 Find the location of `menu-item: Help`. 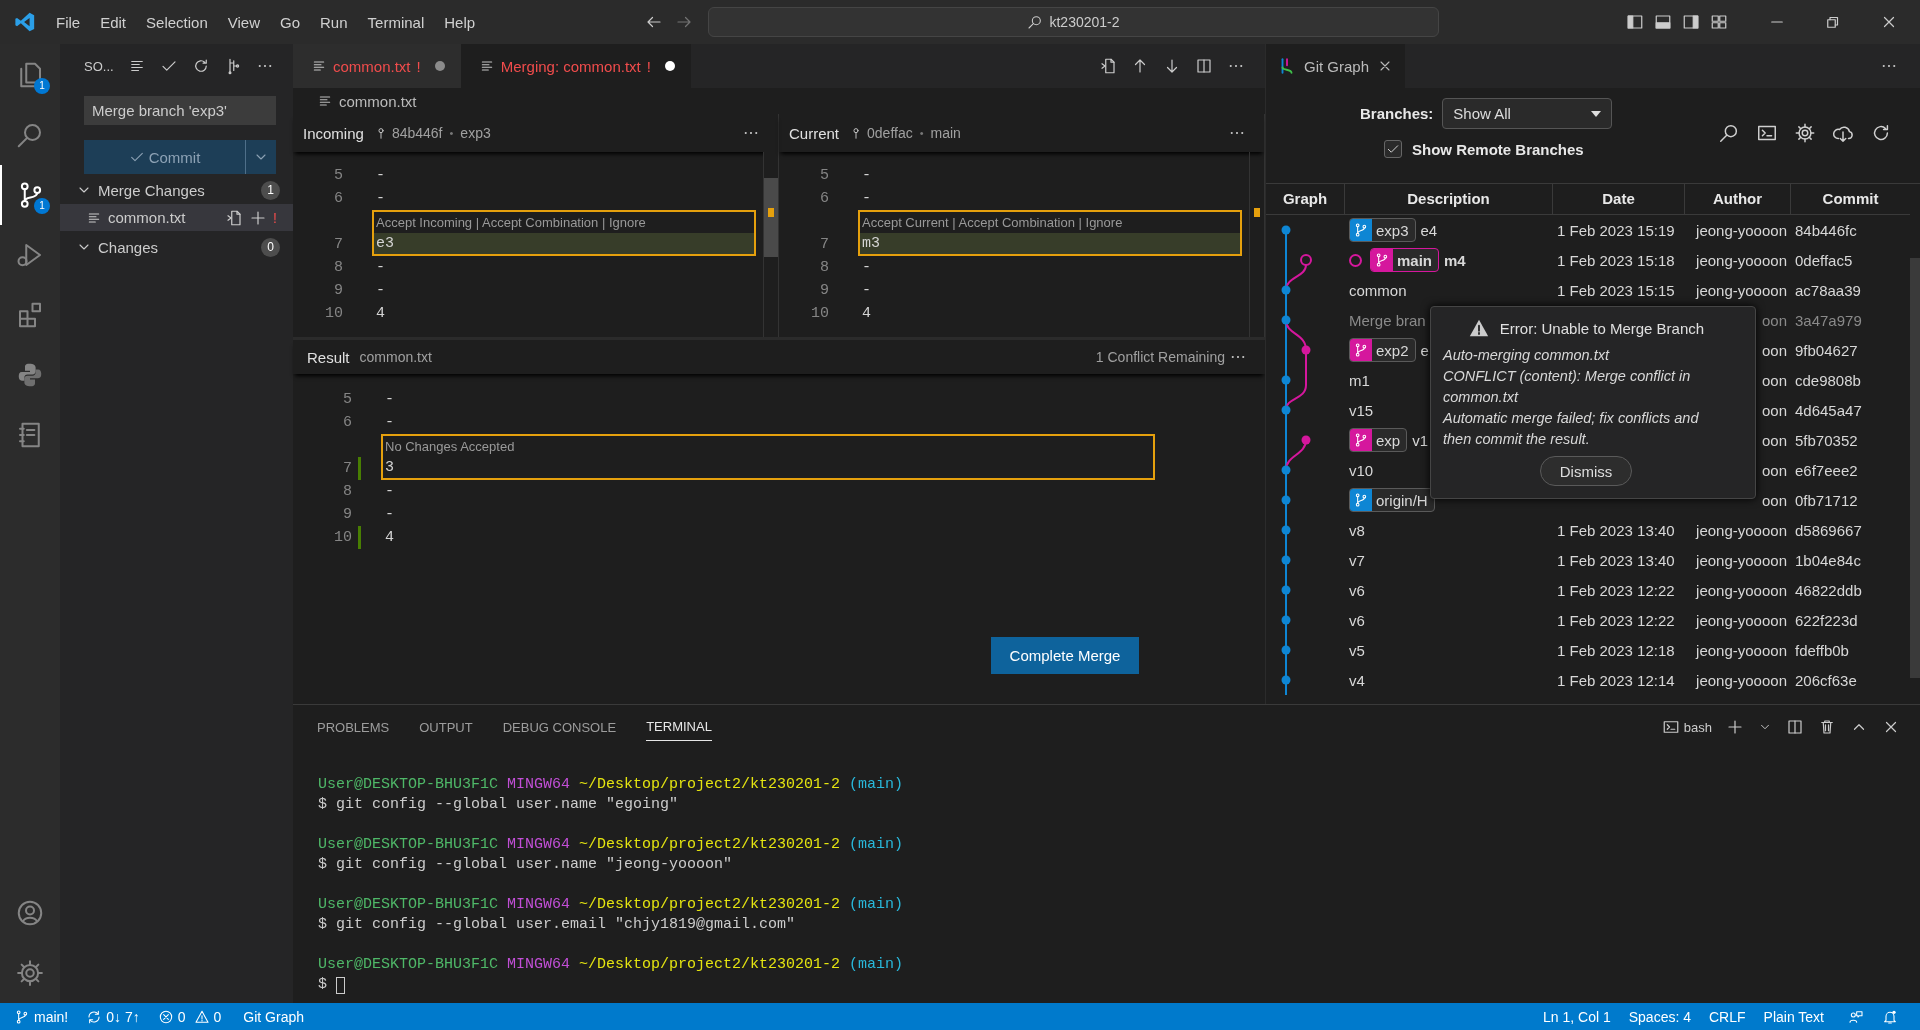

menu-item: Help is located at coordinates (460, 22).